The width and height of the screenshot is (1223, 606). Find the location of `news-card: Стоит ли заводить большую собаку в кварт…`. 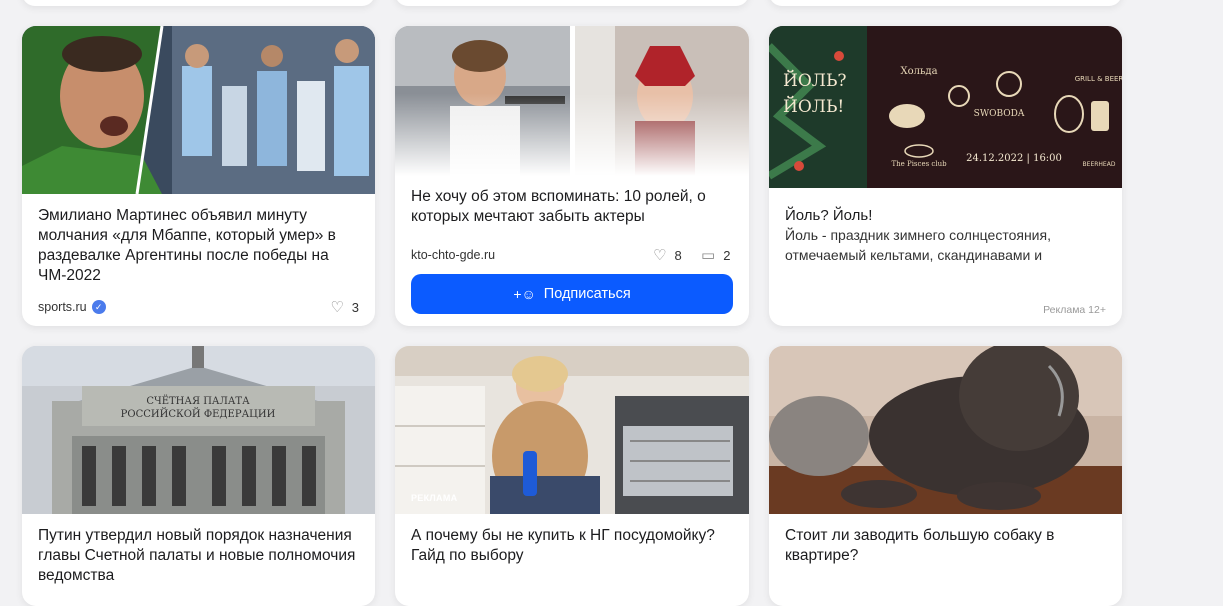

news-card: Стоит ли заводить большую собаку в кварт… is located at coordinates (945, 476).